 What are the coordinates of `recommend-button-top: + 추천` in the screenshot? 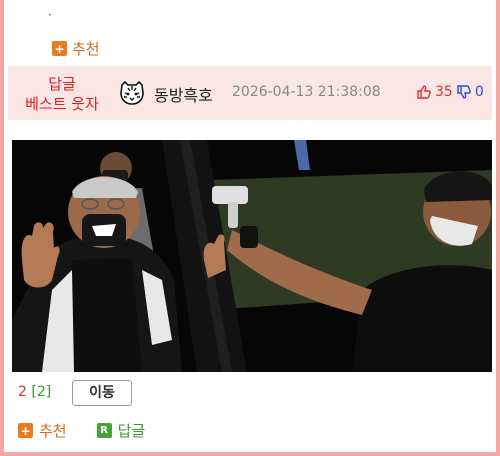 It's located at (76, 48).